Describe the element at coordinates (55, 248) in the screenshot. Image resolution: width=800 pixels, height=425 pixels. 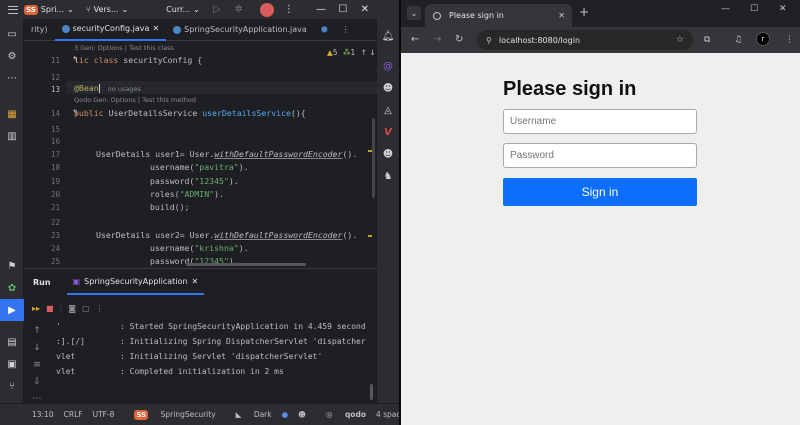
I see `line-number: 24` at that location.